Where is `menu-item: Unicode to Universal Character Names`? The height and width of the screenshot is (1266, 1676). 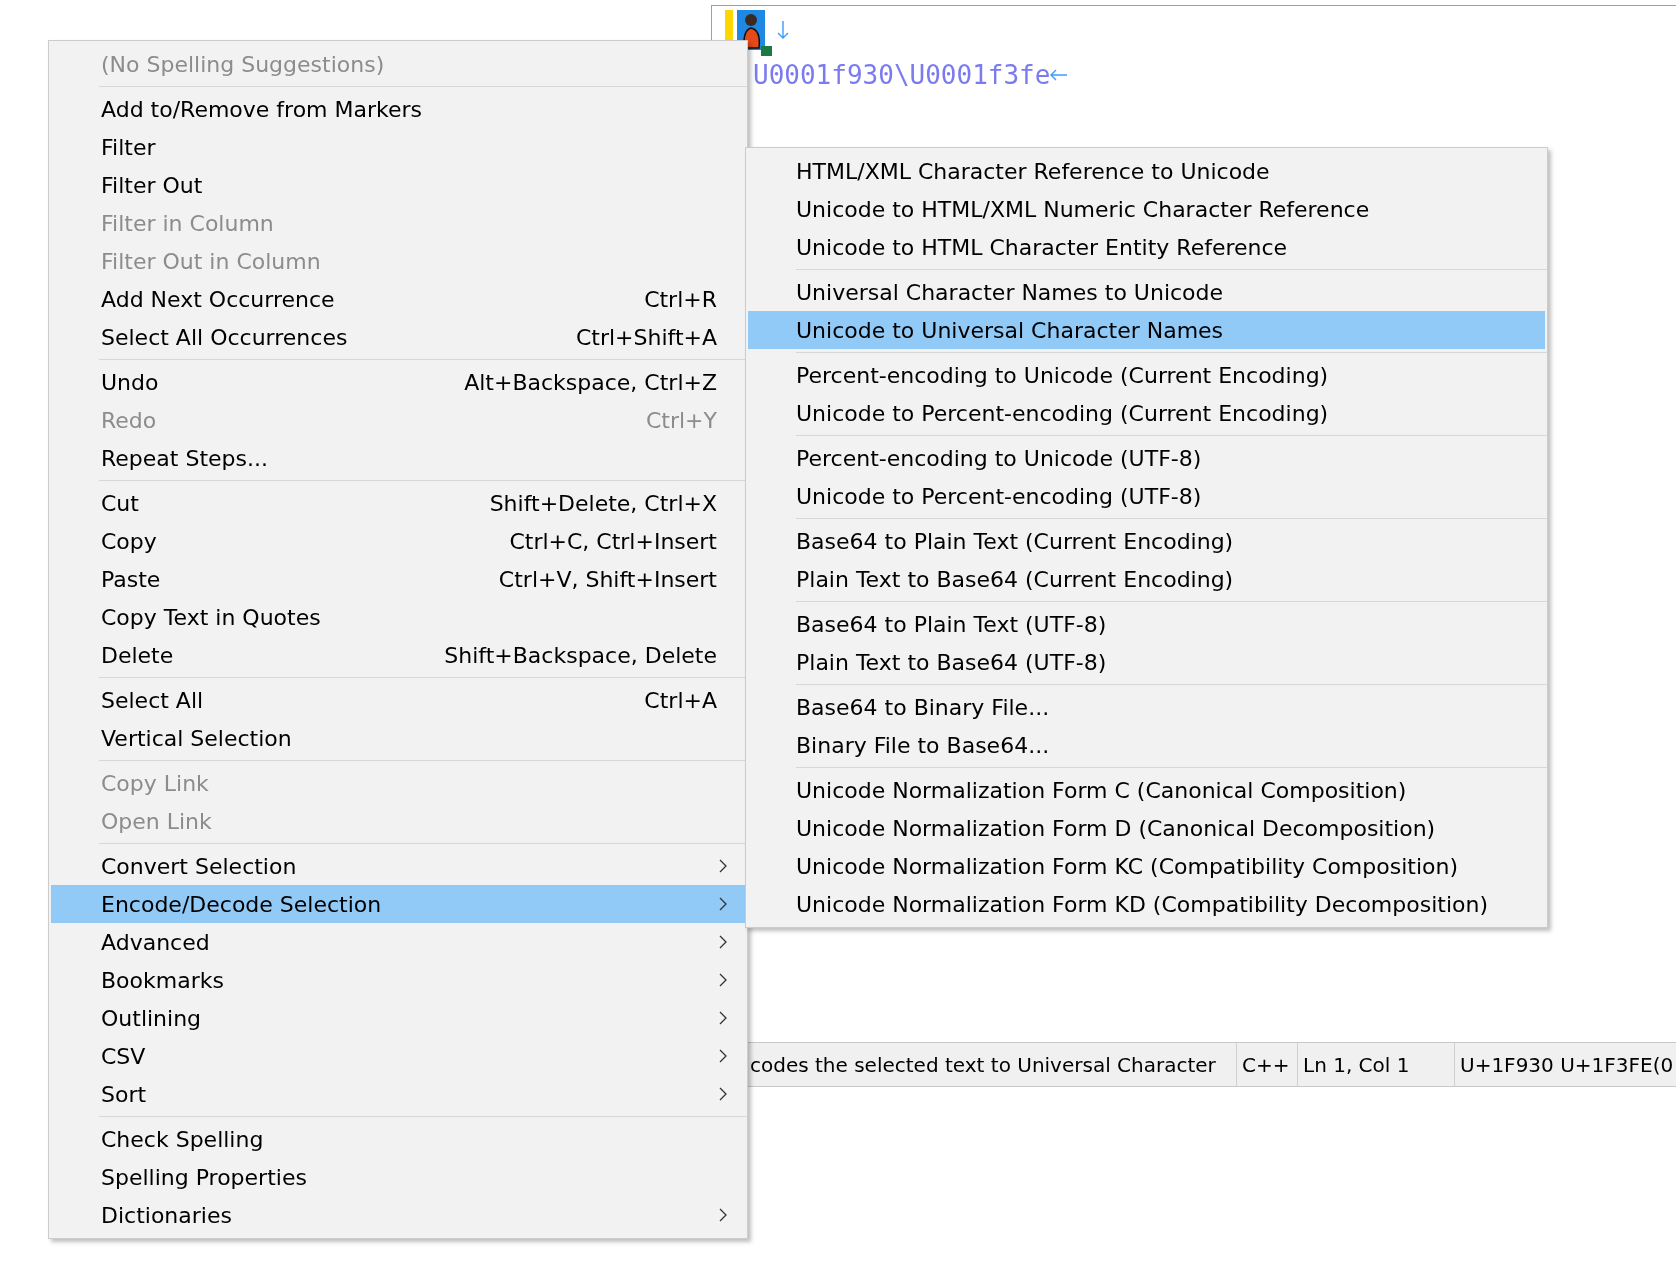
menu-item: Unicode to Universal Character Names is located at coordinates (1146, 330).